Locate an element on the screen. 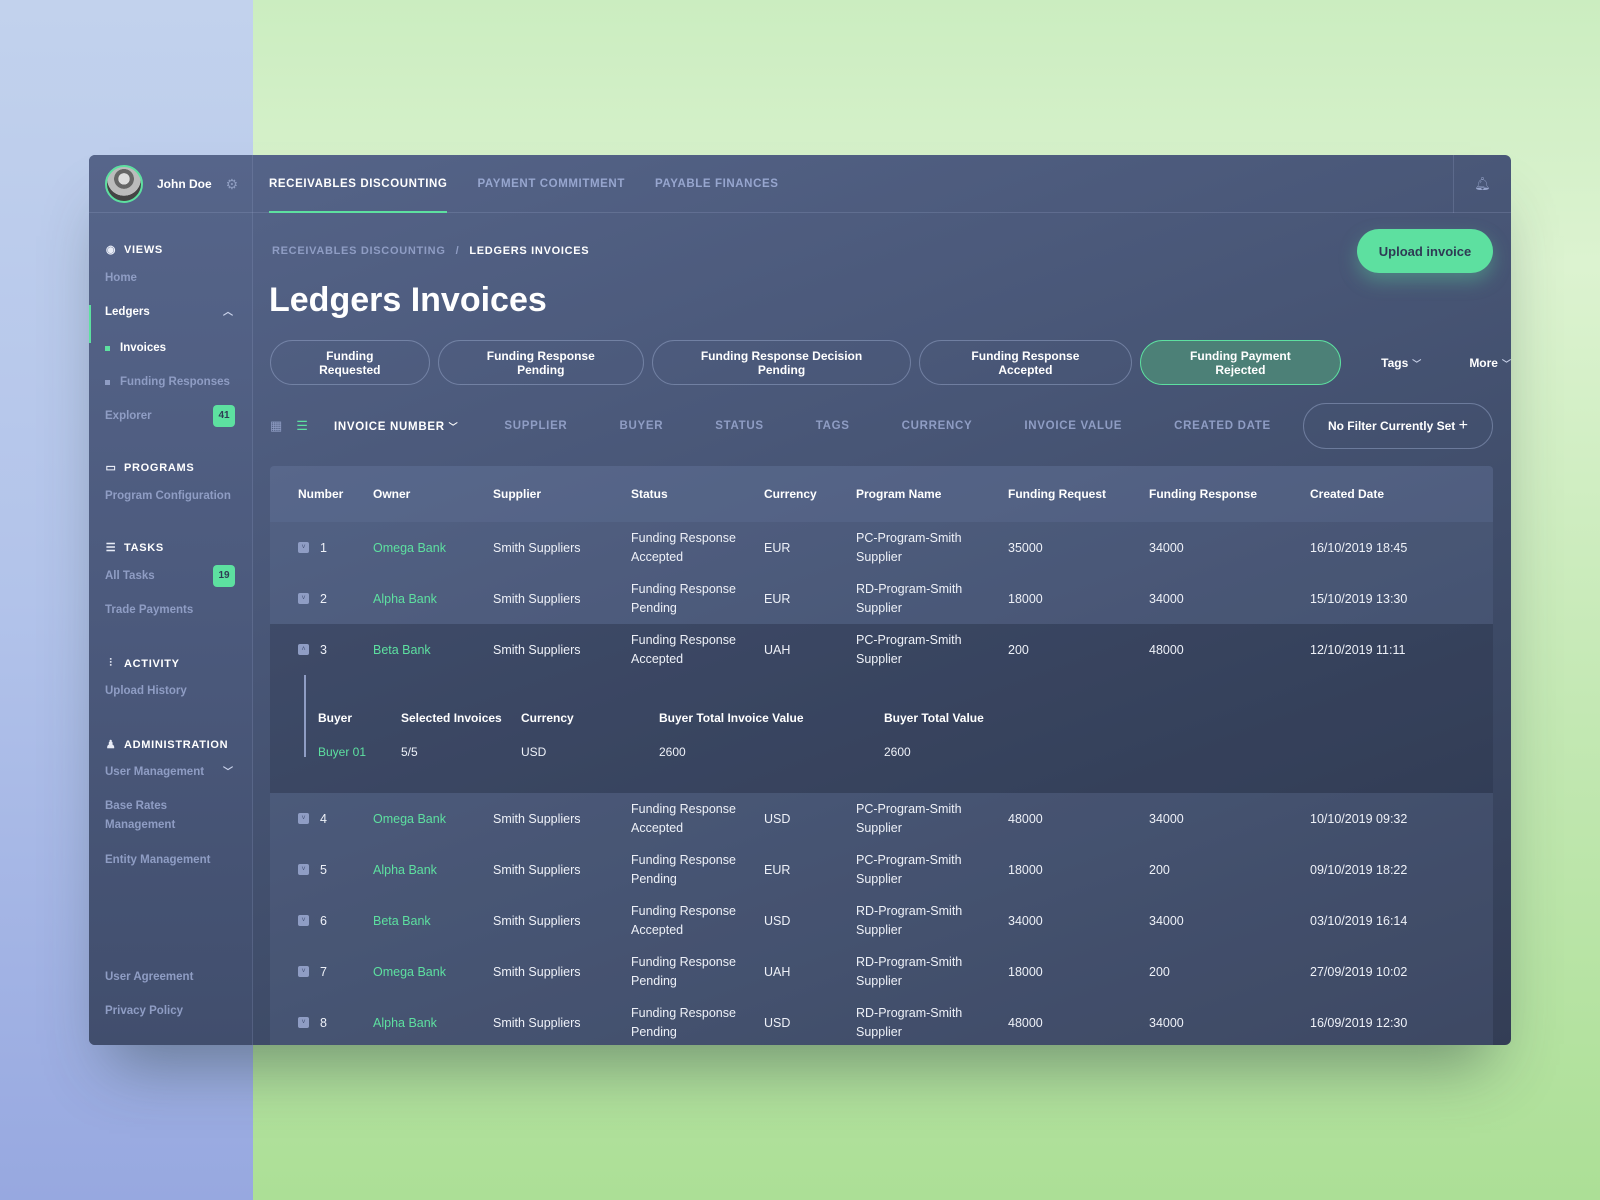  col-program-name: Program Name is located at coordinates (932, 494).